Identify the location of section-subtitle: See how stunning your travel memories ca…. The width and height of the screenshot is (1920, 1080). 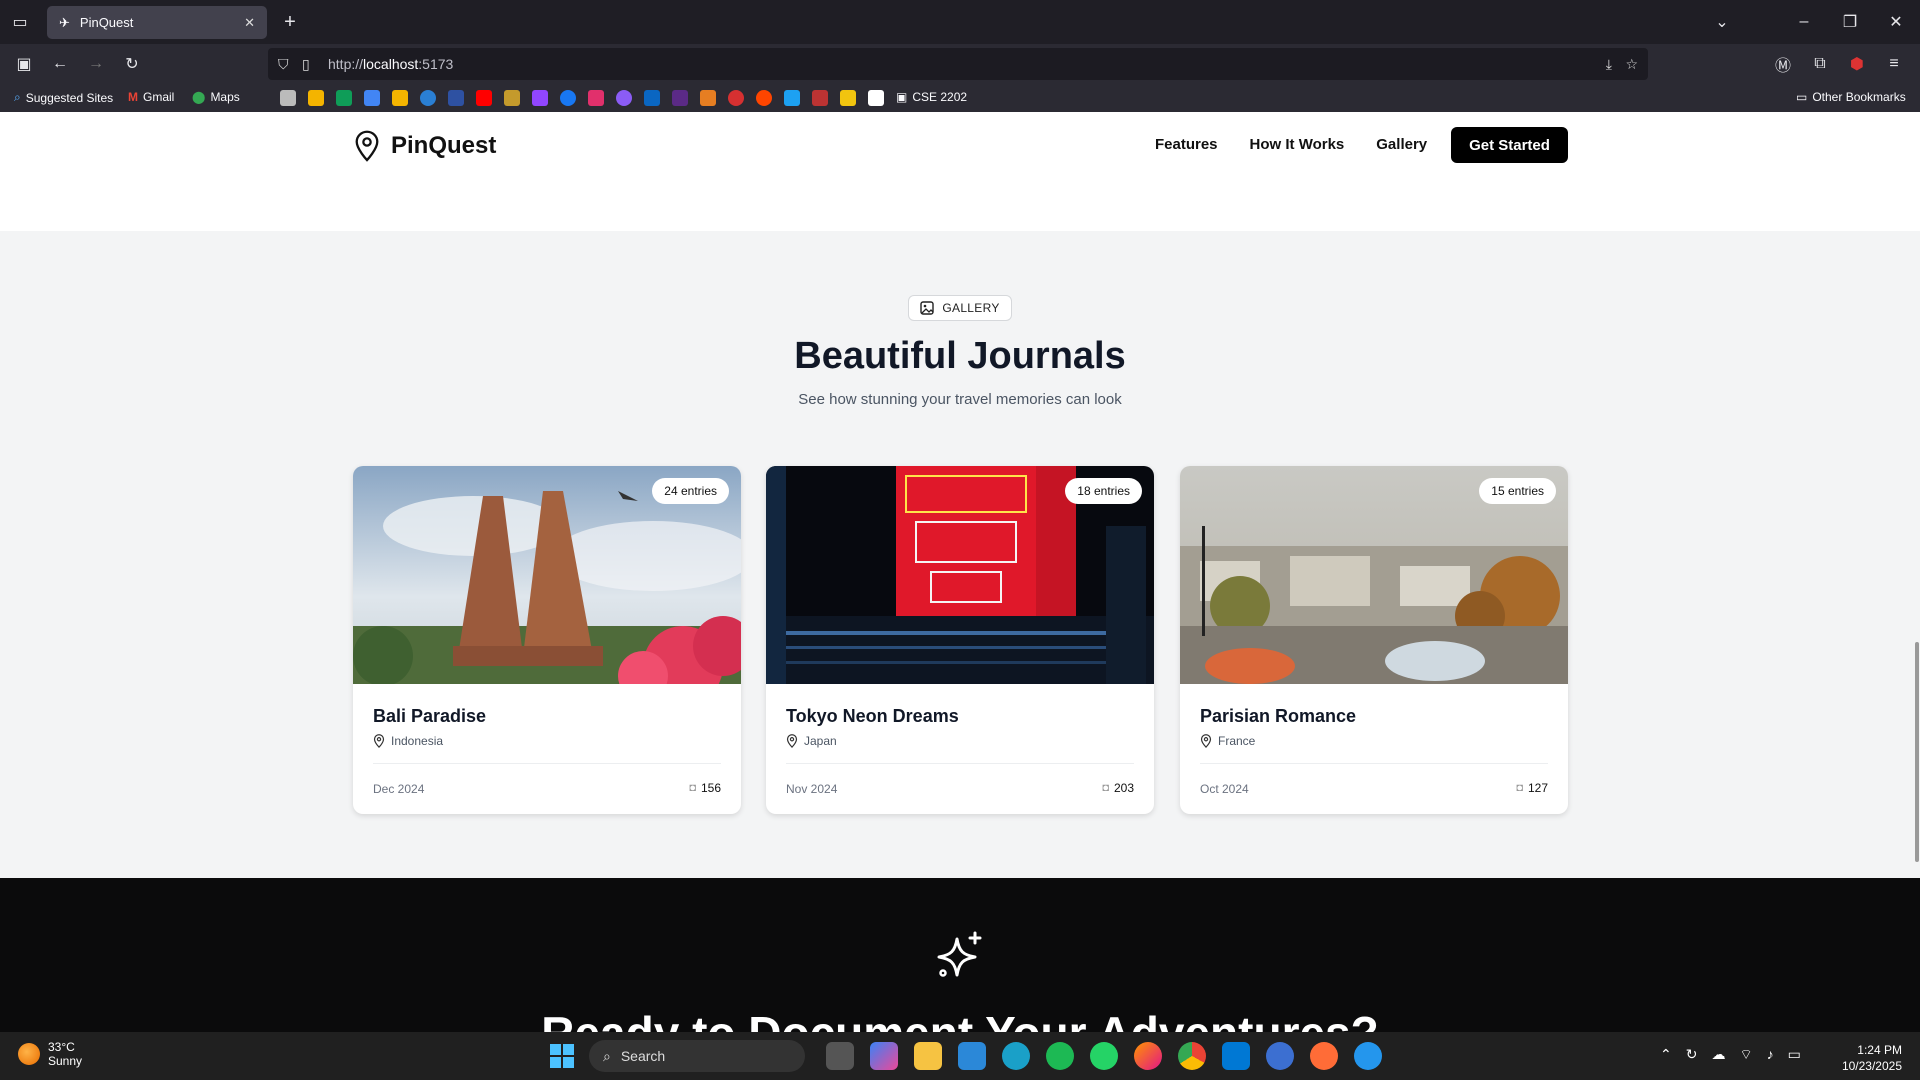
(960, 399).